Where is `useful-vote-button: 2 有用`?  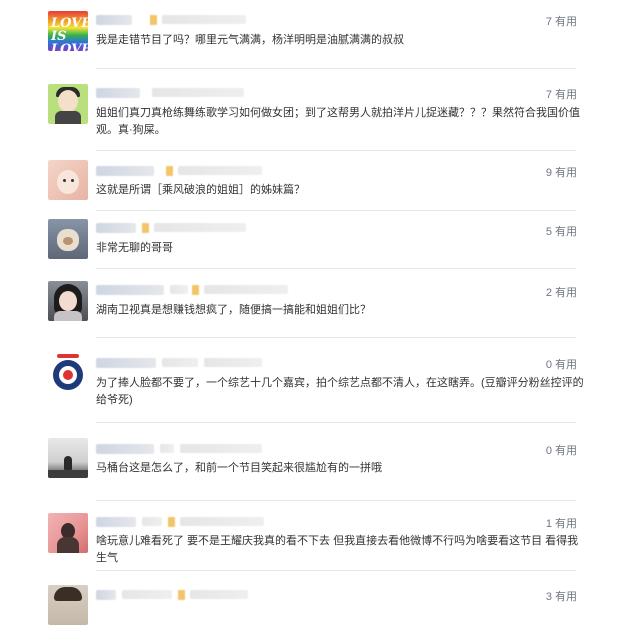
useful-vote-button: 2 有用 is located at coordinates (561, 292).